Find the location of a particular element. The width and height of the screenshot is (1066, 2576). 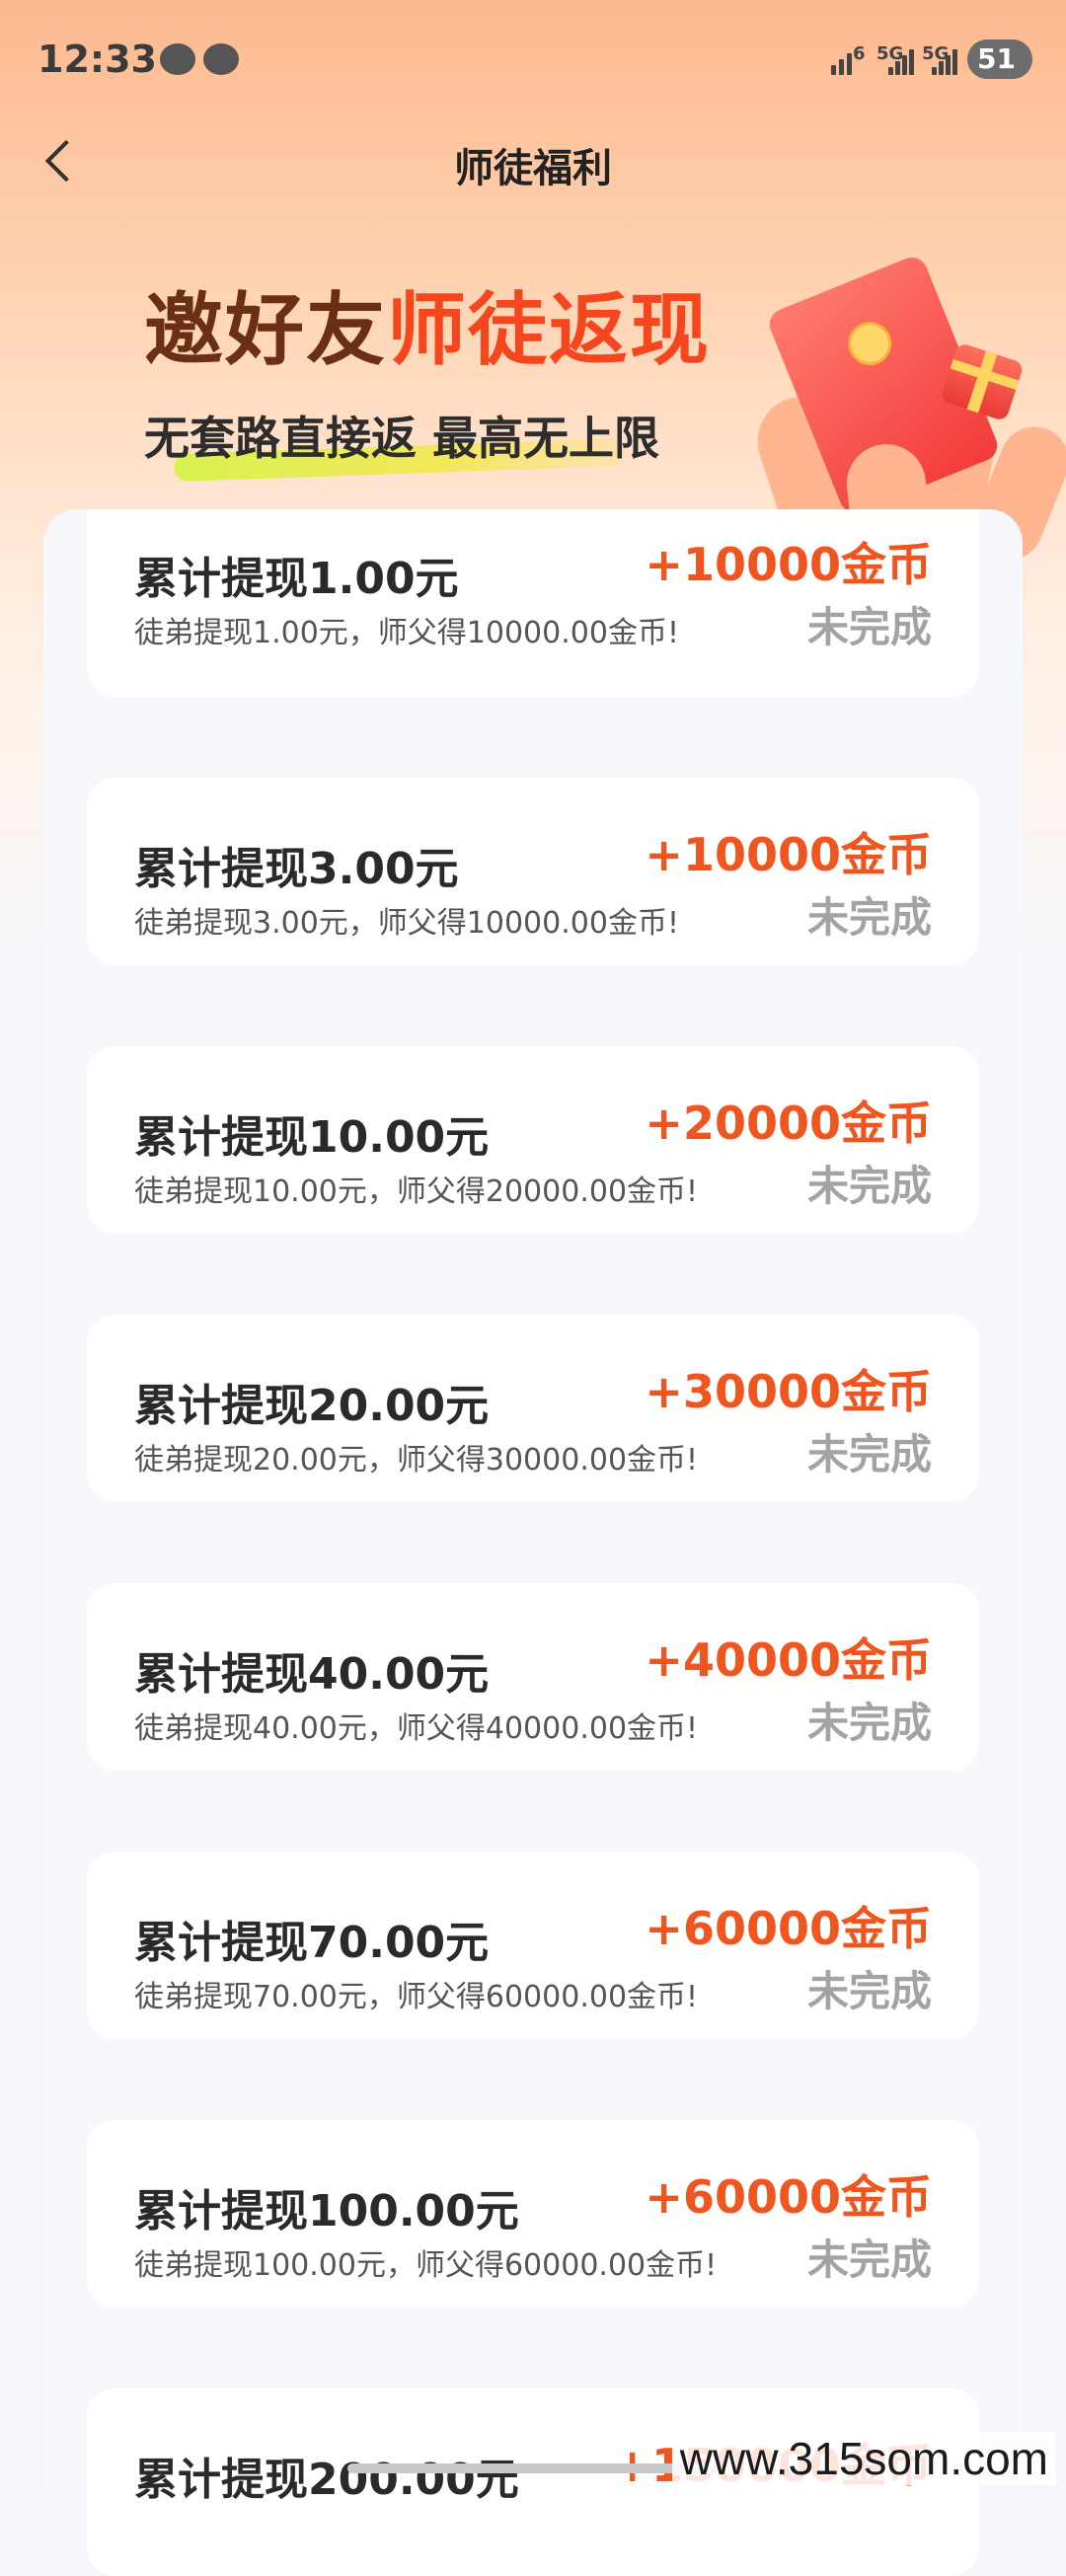

banner-title-part1: 邀好友 is located at coordinates (265, 330).